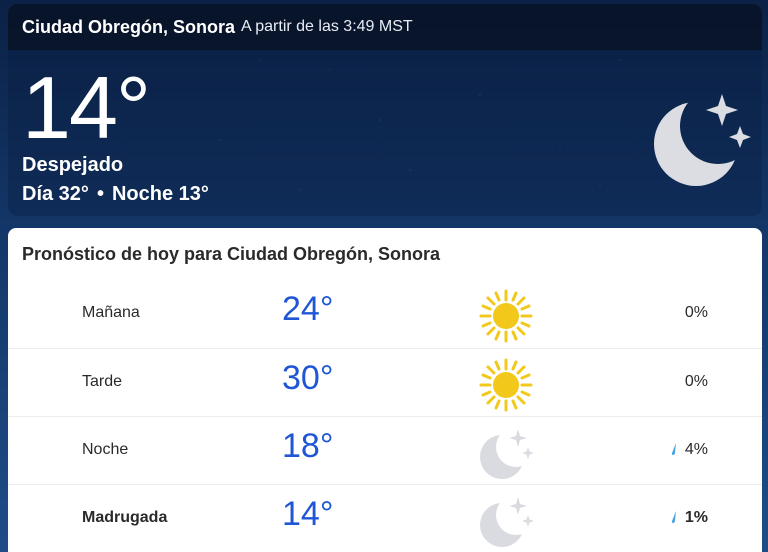 The height and width of the screenshot is (552, 768). What do you see at coordinates (668, 450) in the screenshot?
I see `precip-chance: 4%` at bounding box center [668, 450].